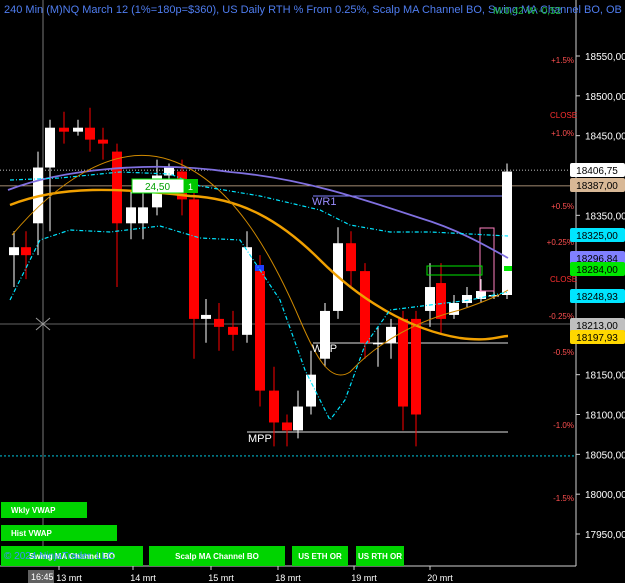  Describe the element at coordinates (605, 97) in the screenshot. I see `price-tick-label: 18500,00` at that location.